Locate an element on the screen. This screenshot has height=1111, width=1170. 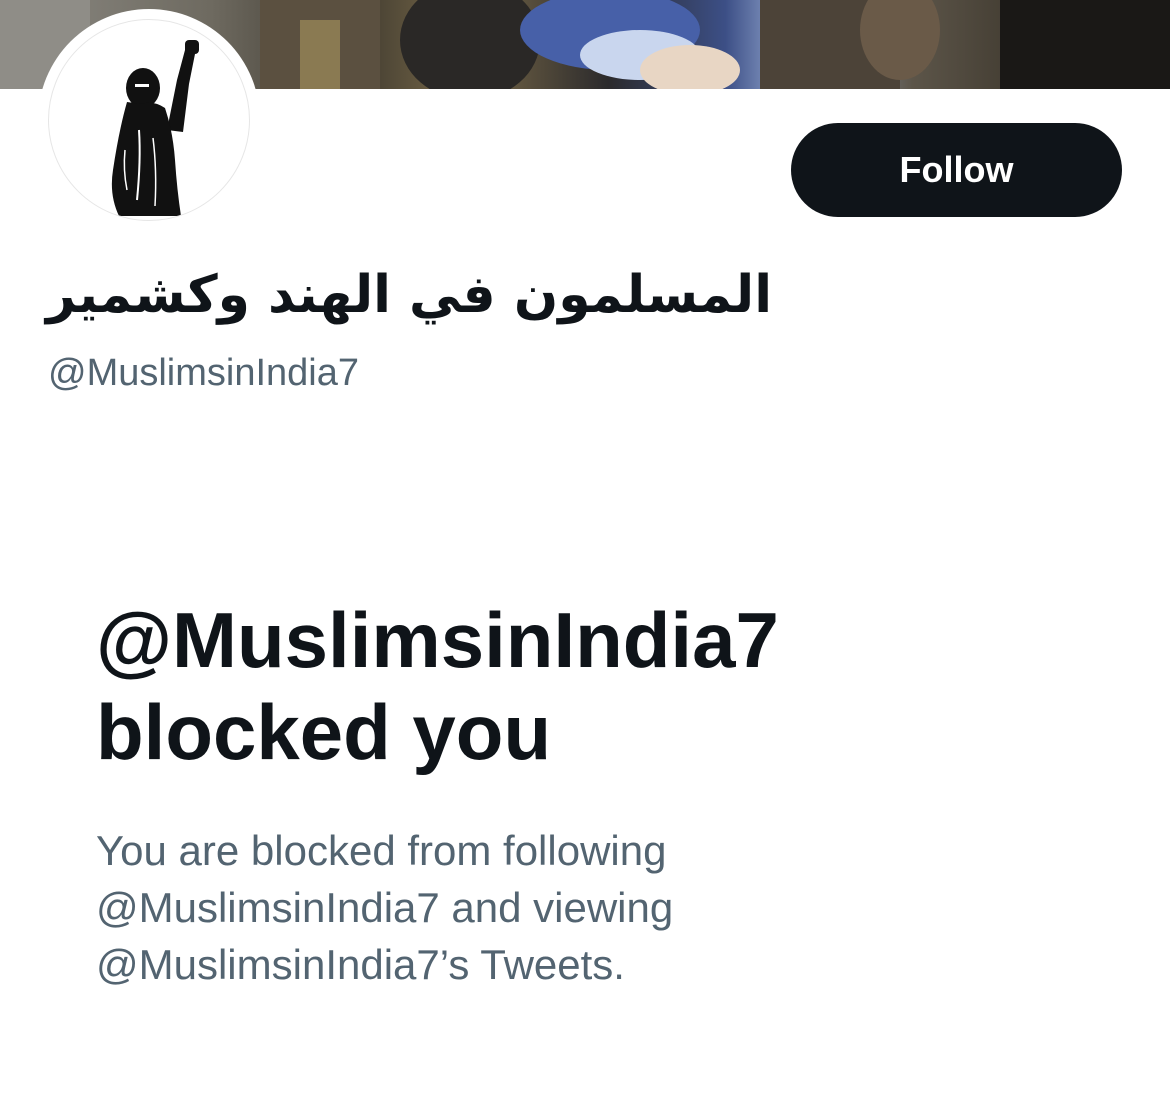
blocked-description-line-3: @MuslimsinIndia7’s Tweets. is located at coordinates (360, 964).